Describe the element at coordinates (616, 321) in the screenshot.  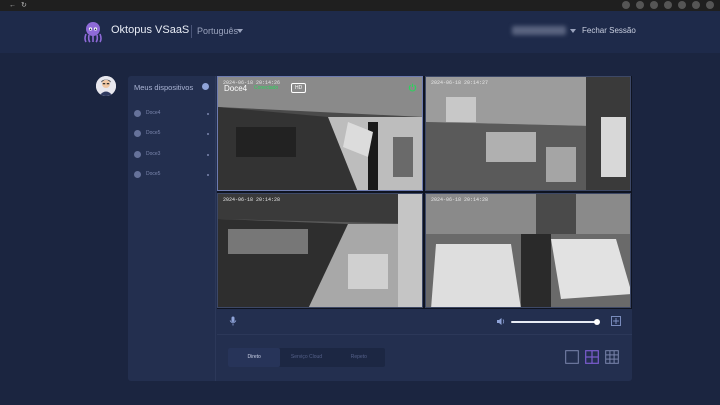
I see `fullscreen-icon` at that location.